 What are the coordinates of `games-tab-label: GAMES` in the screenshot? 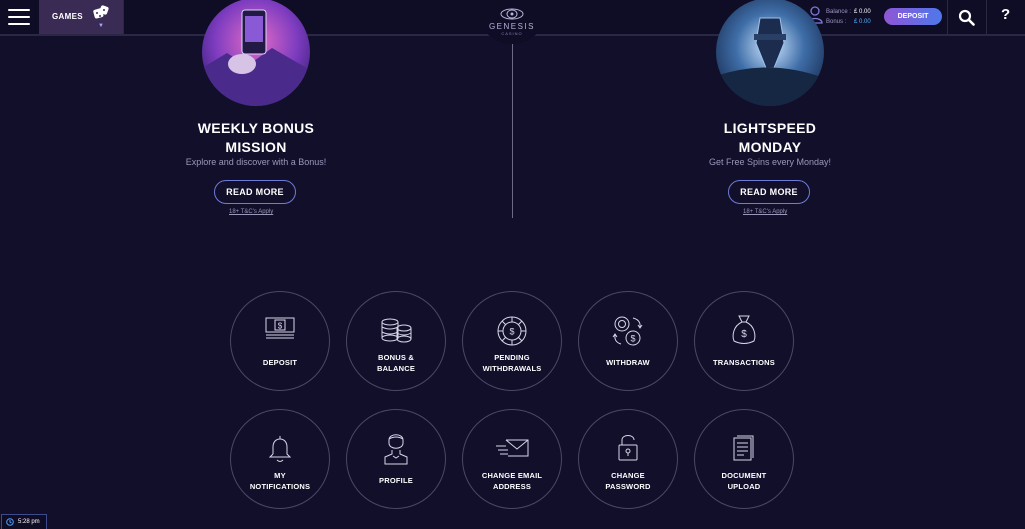 It's located at (67, 16).